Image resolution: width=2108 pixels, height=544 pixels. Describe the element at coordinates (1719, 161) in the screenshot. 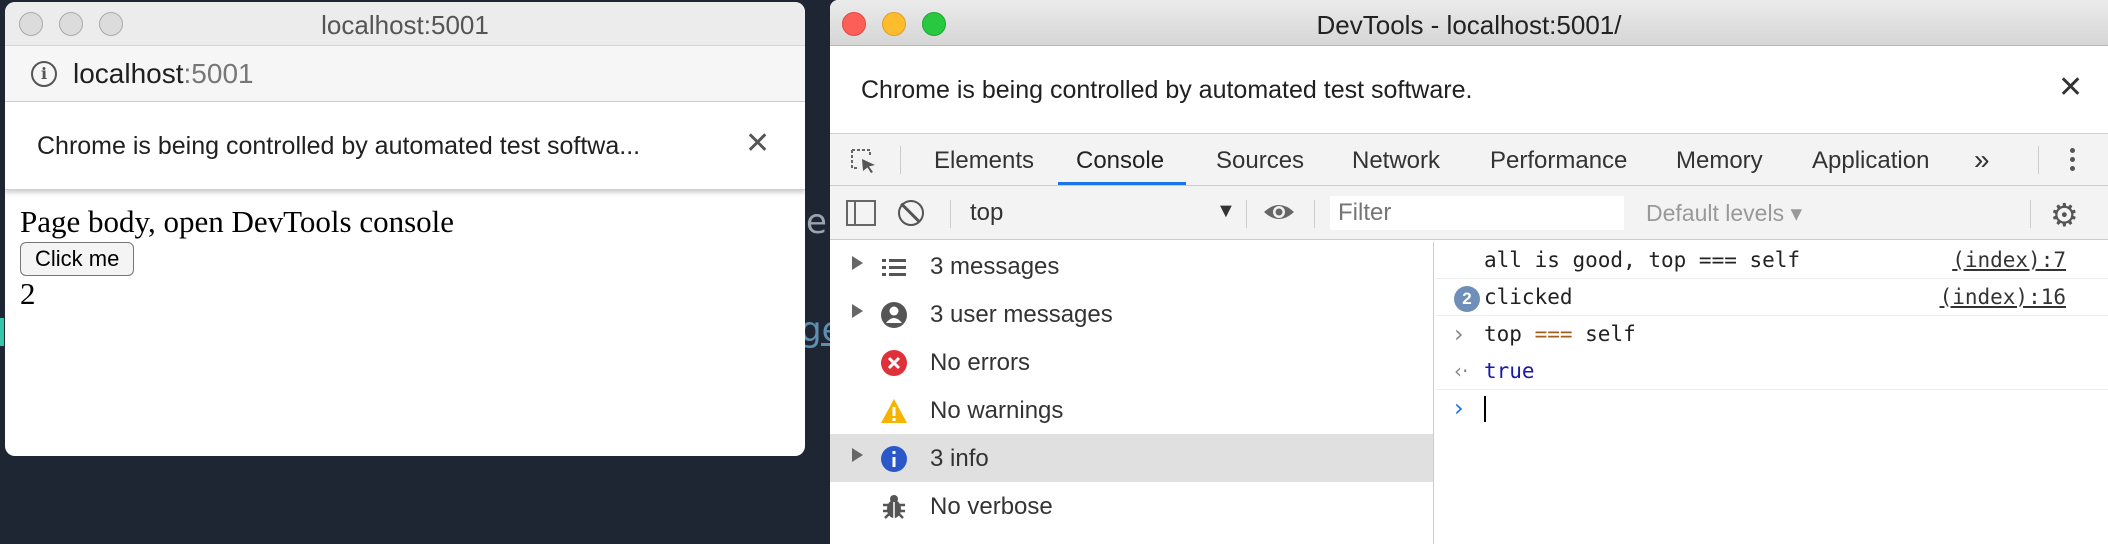

I see `tab-memory: Memory` at that location.